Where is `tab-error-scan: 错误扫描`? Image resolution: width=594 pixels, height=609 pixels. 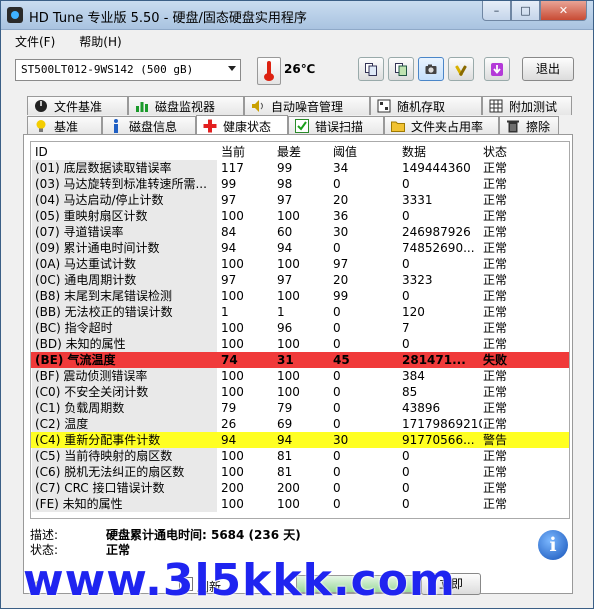
tab-error-scan: 错误扫描 is located at coordinates (336, 125).